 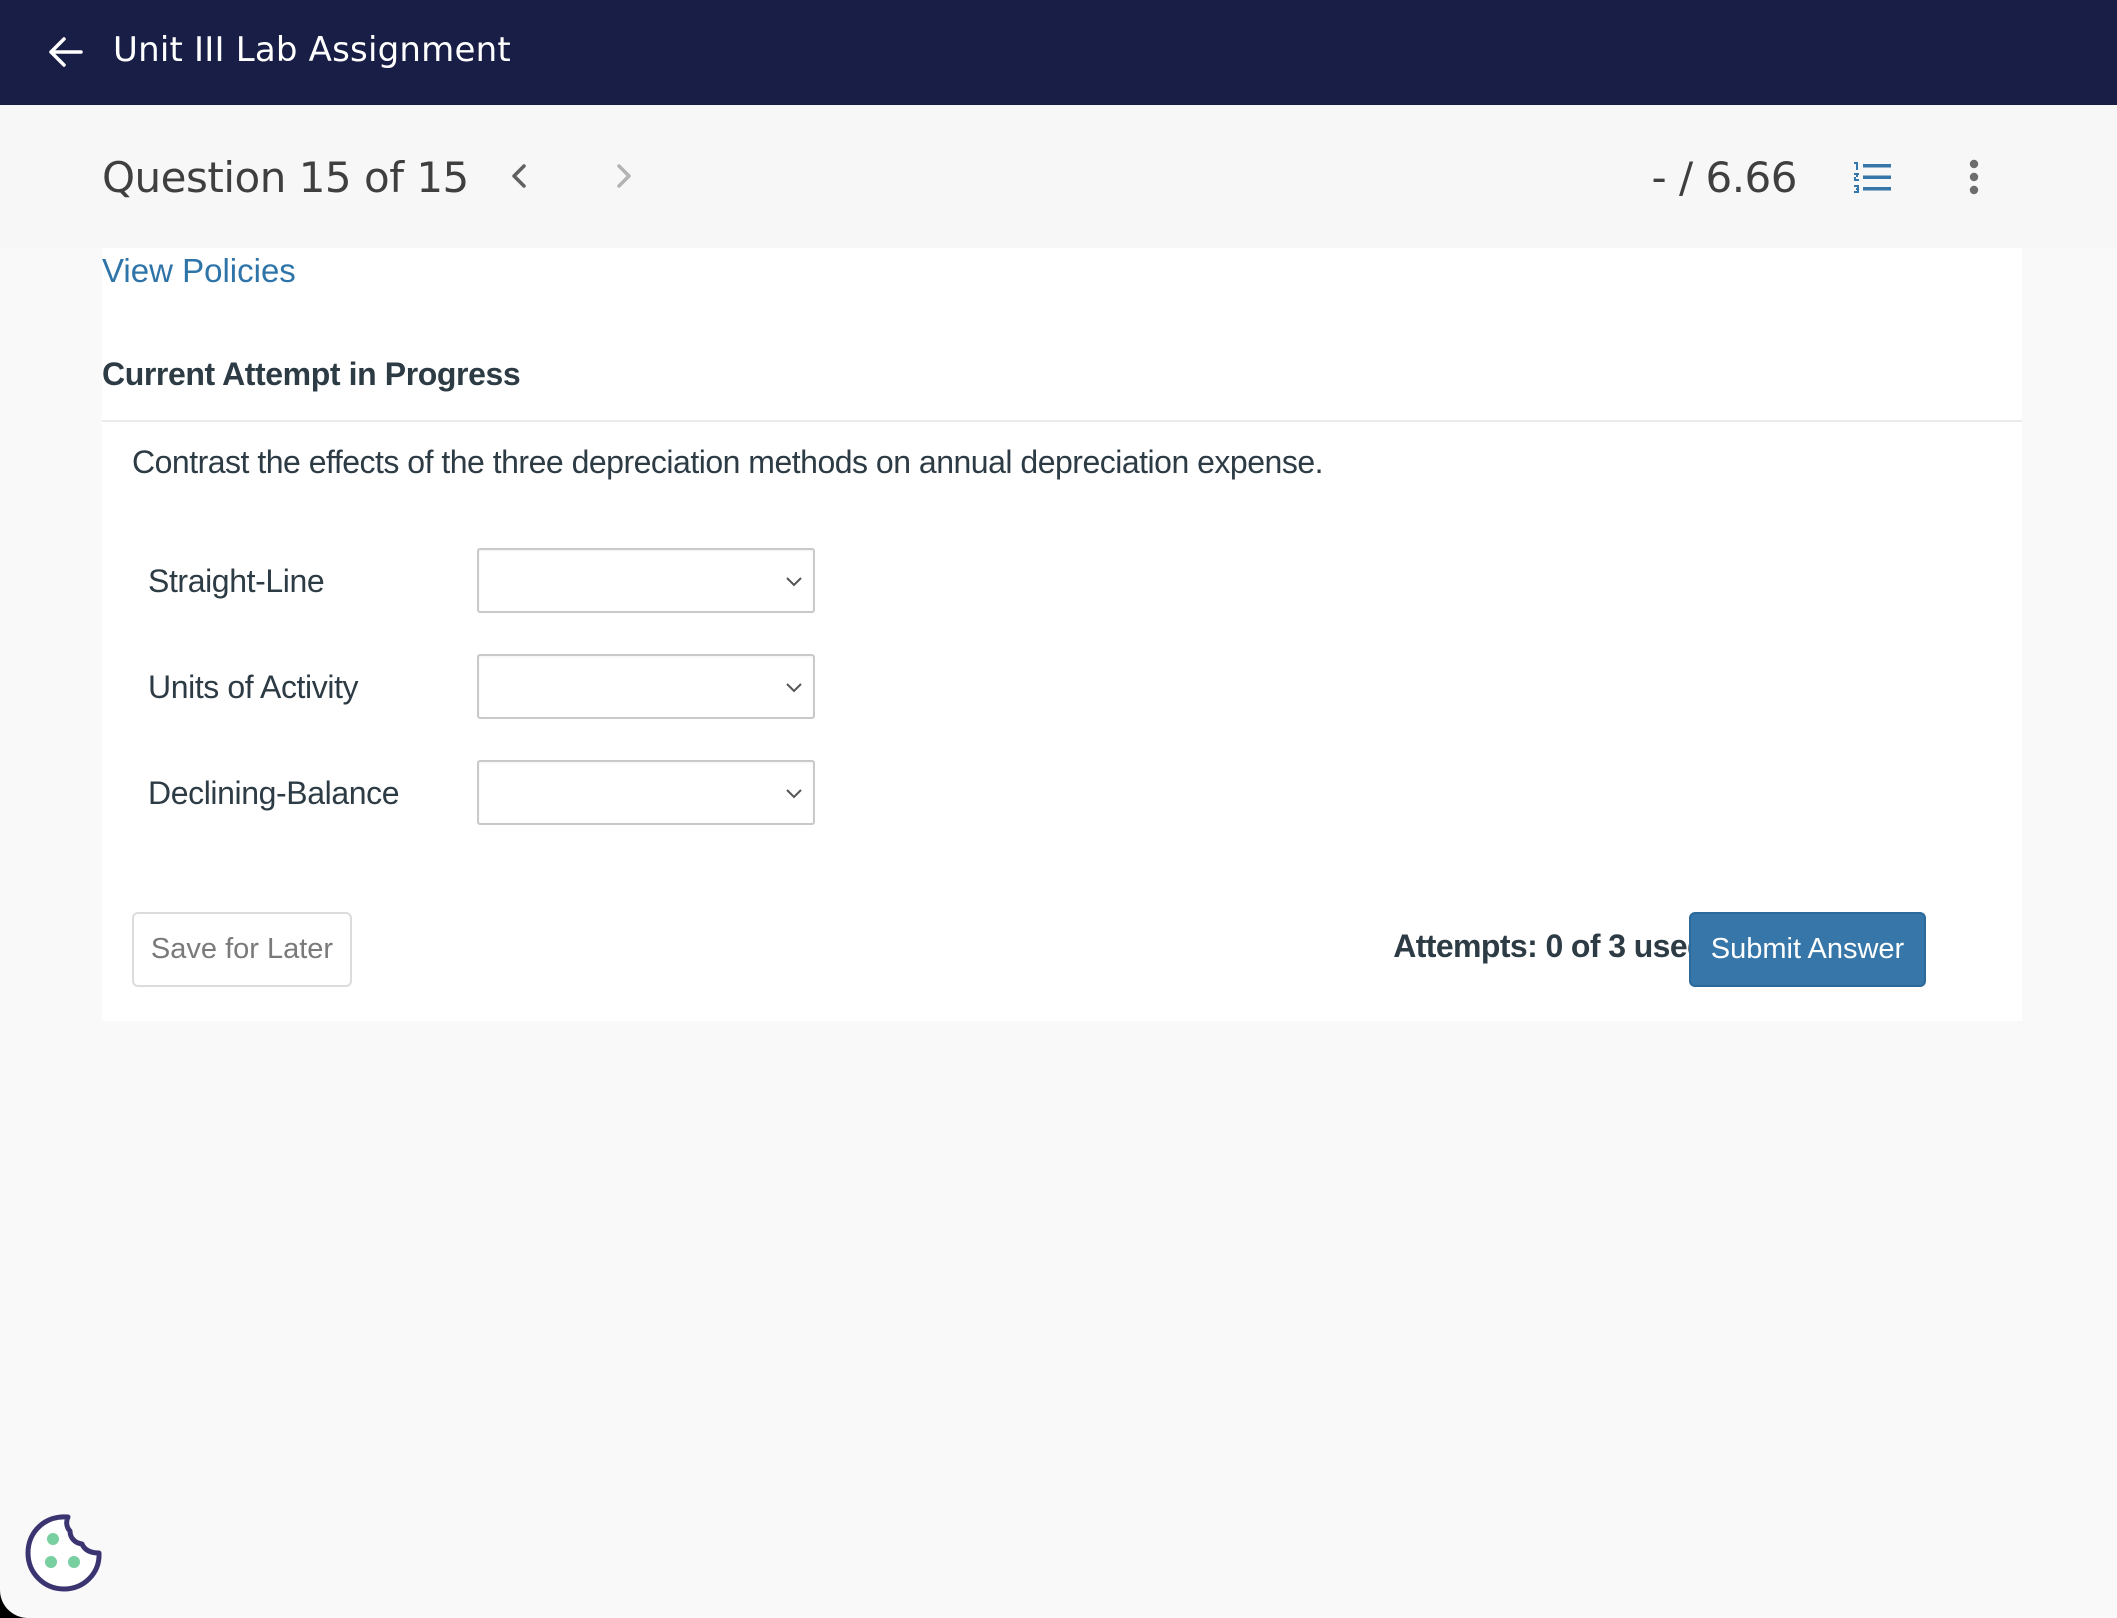 I want to click on next-question-button, so click(x=624, y=176).